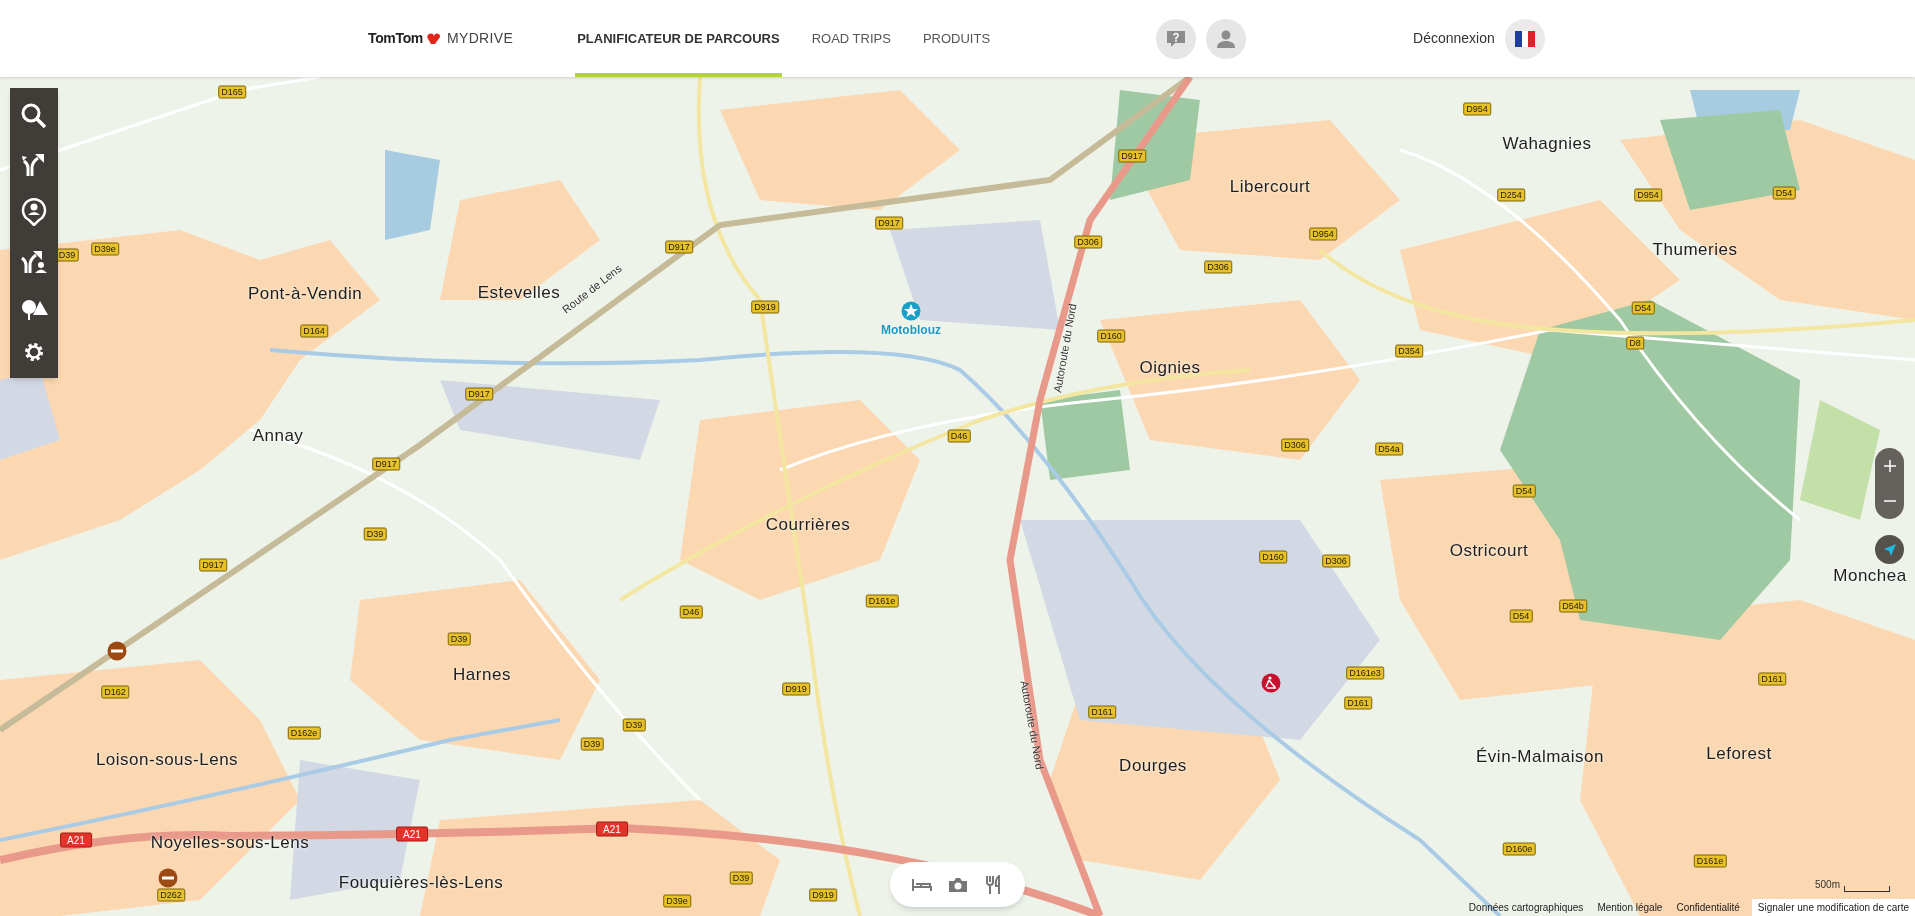 Image resolution: width=1915 pixels, height=916 pixels. What do you see at coordinates (230, 843) in the screenshot?
I see `place-label: Noyelles-sous-Lens` at bounding box center [230, 843].